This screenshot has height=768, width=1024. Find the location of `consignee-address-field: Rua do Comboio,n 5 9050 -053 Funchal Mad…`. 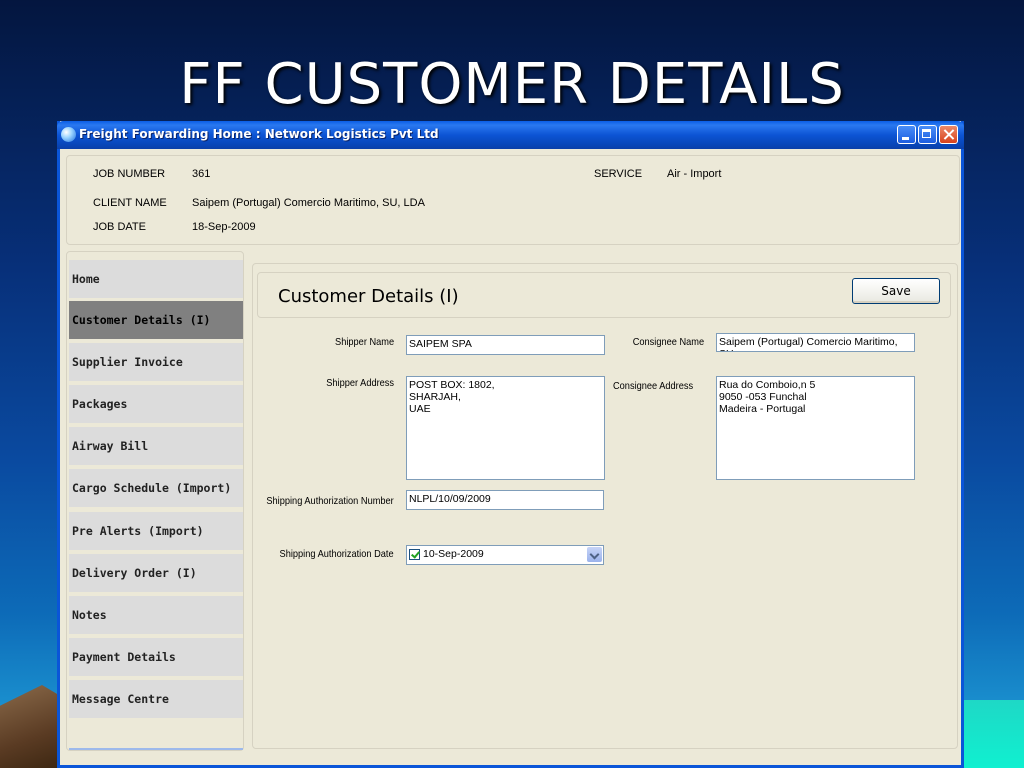

consignee-address-field: Rua do Comboio,n 5 9050 -053 Funchal Mad… is located at coordinates (815, 428).